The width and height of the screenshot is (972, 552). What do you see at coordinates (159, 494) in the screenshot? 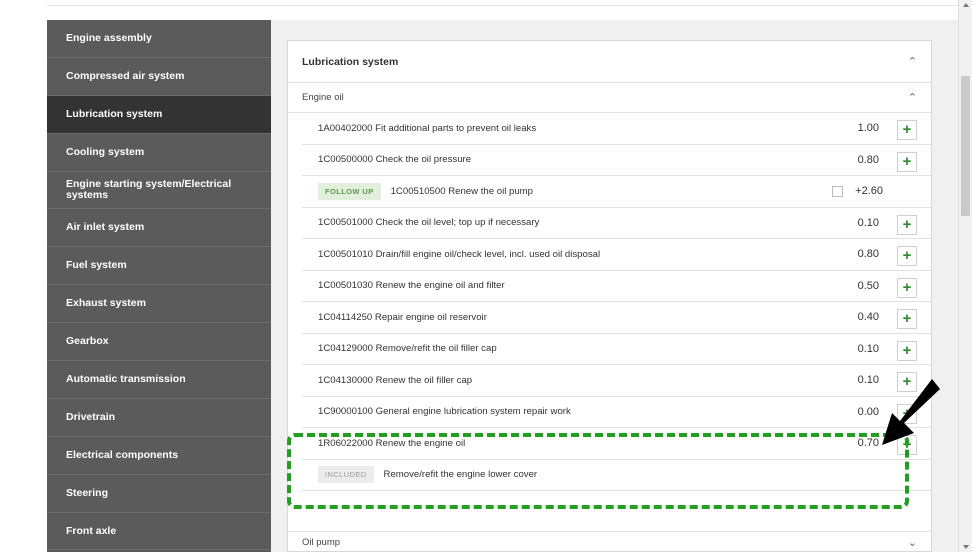
I see `sidebar-item-steering: Steering` at bounding box center [159, 494].